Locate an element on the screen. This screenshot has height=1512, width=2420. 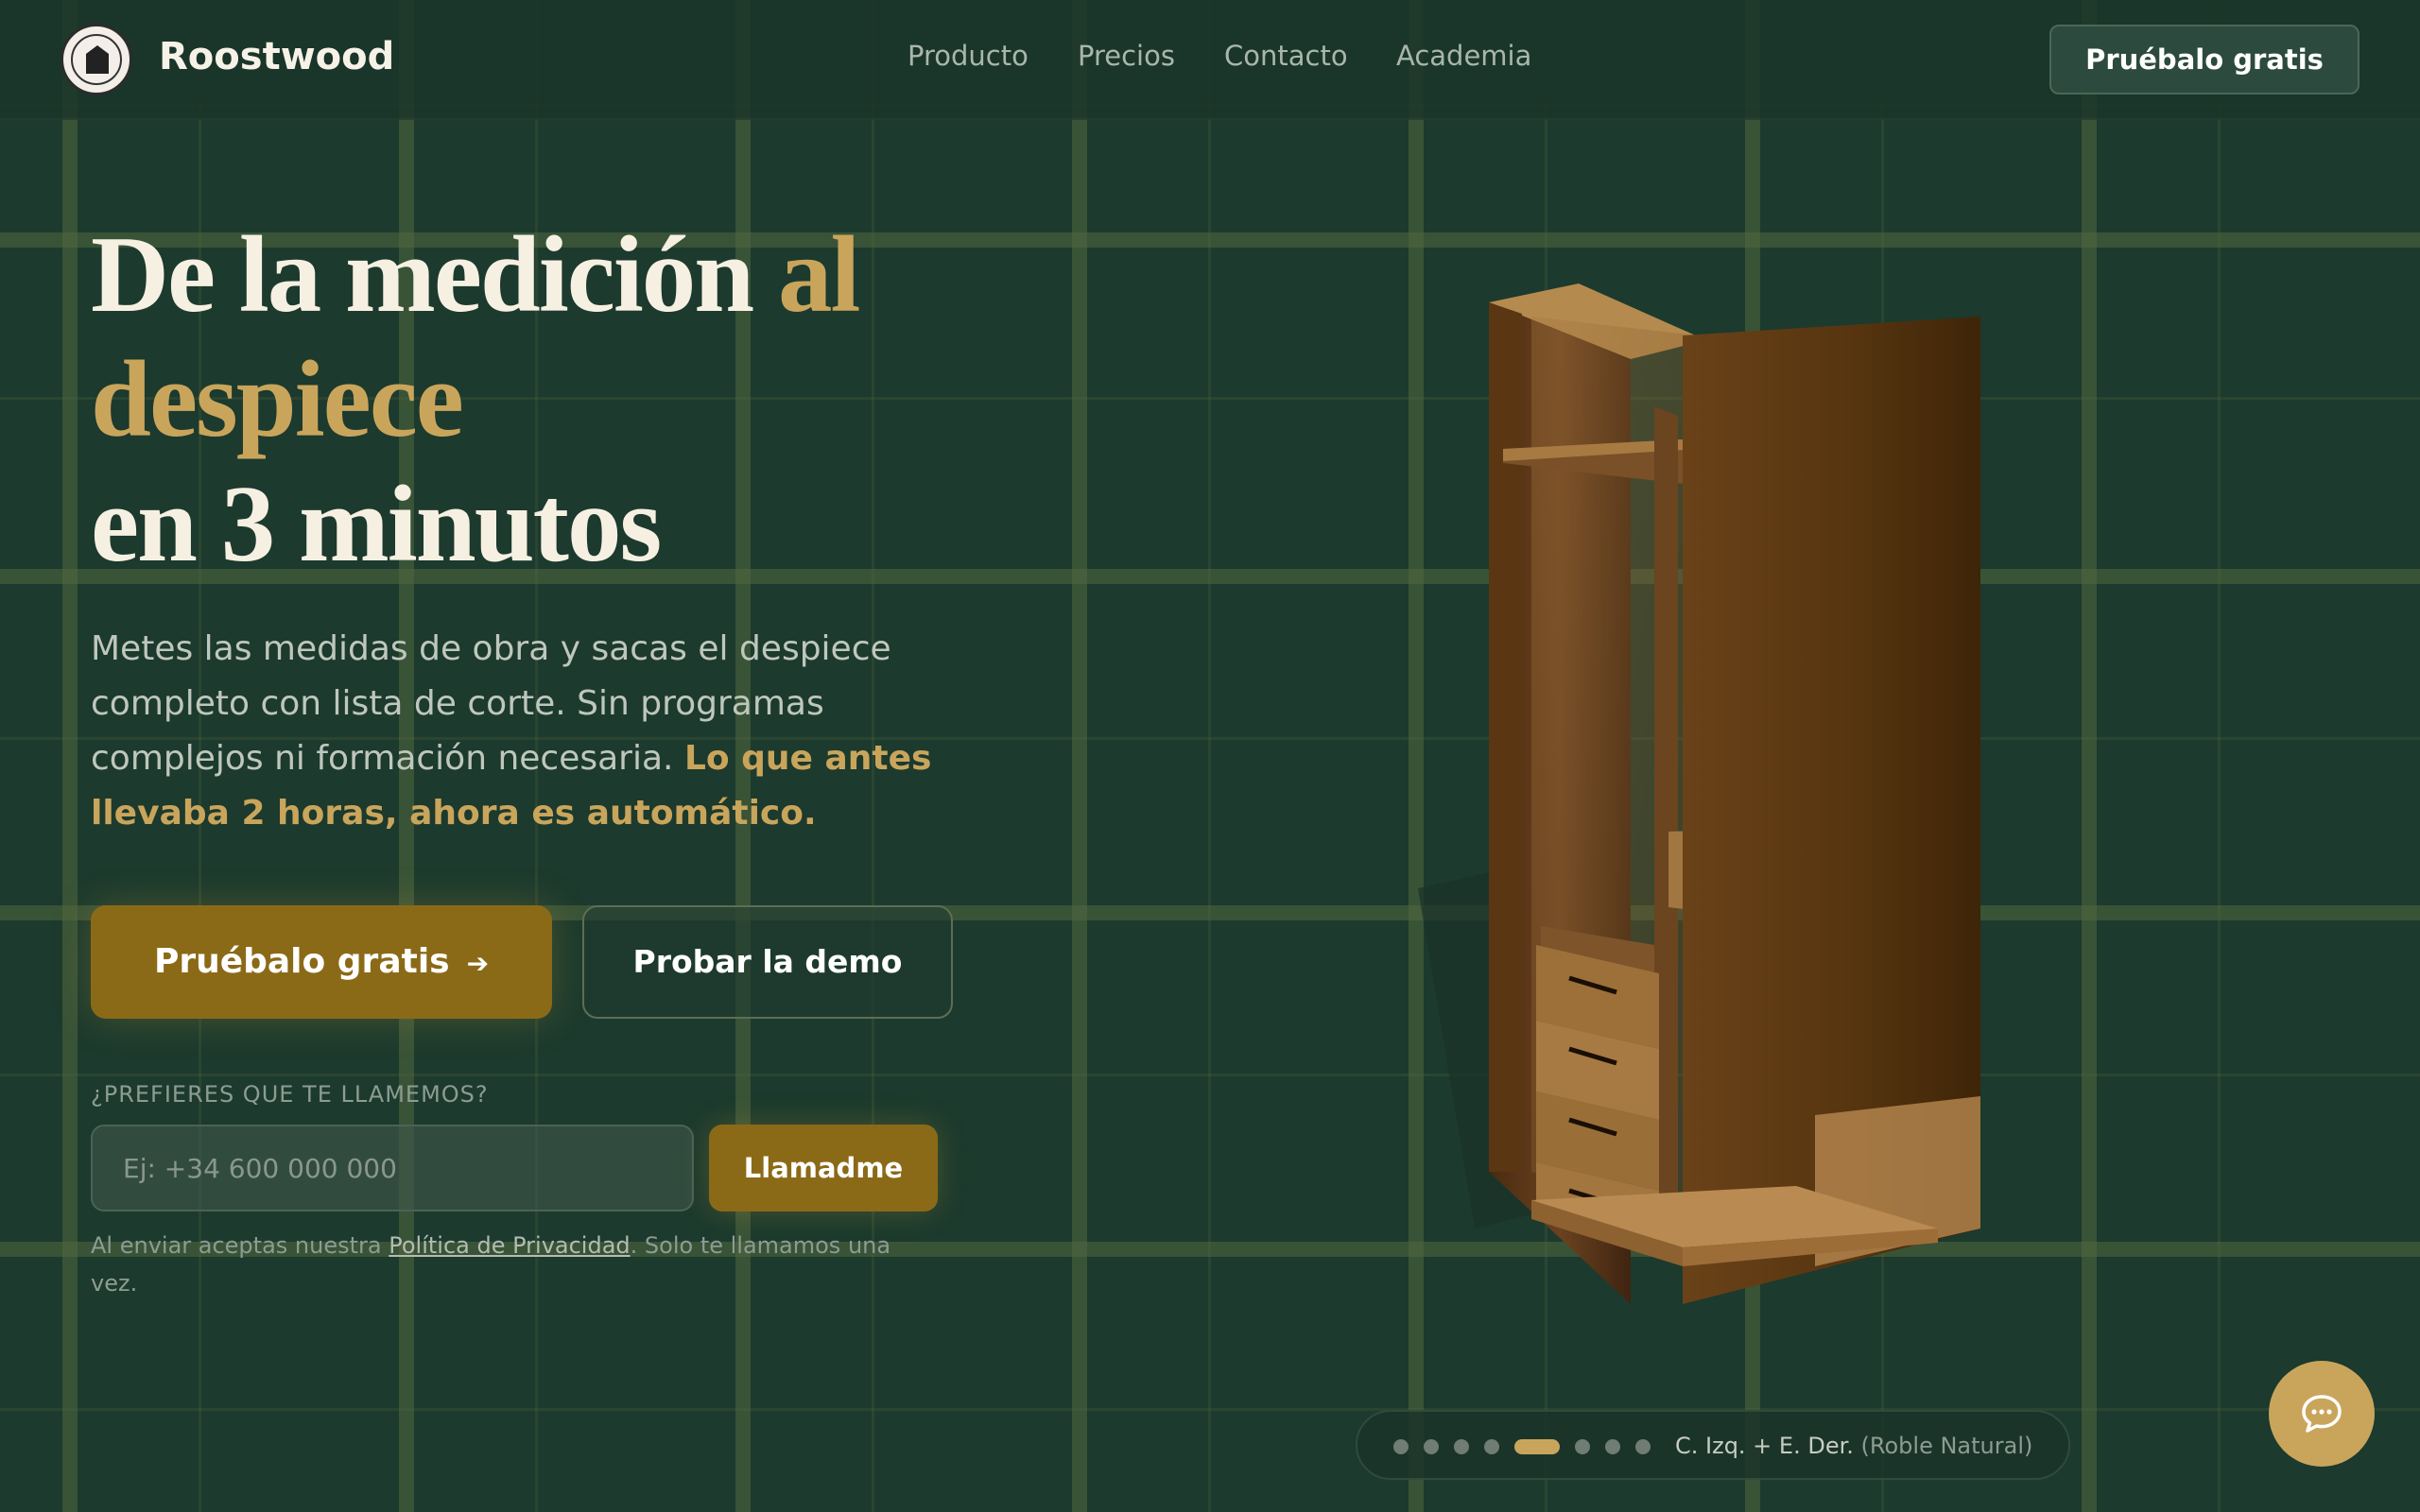
try-free-label: Pruébalo gratis is located at coordinates (302, 961).